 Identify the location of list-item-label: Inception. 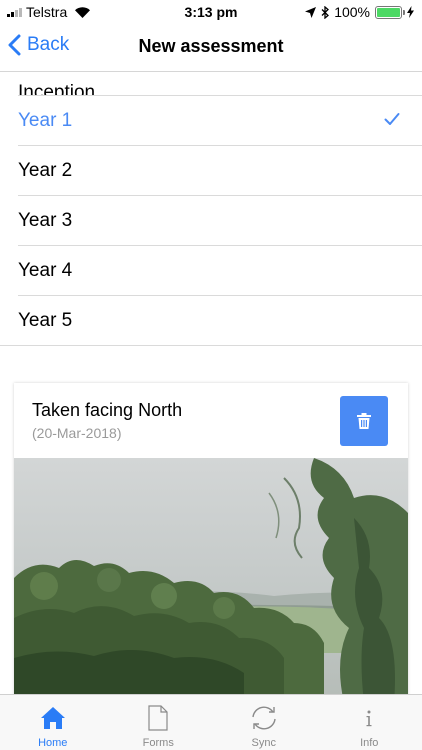
(57, 89).